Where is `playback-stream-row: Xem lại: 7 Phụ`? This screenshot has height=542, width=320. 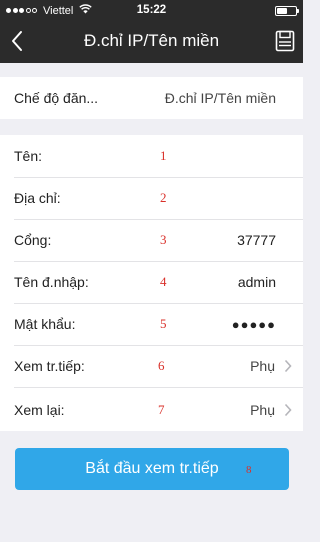
playback-stream-row: Xem lại: 7 Phụ is located at coordinates (151, 410).